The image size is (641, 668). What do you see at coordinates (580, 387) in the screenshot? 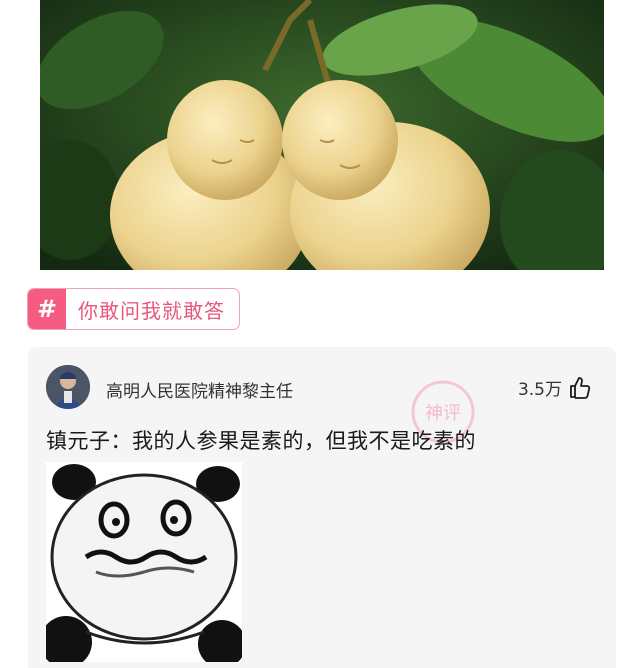
I see `thumbs-up-icon` at bounding box center [580, 387].